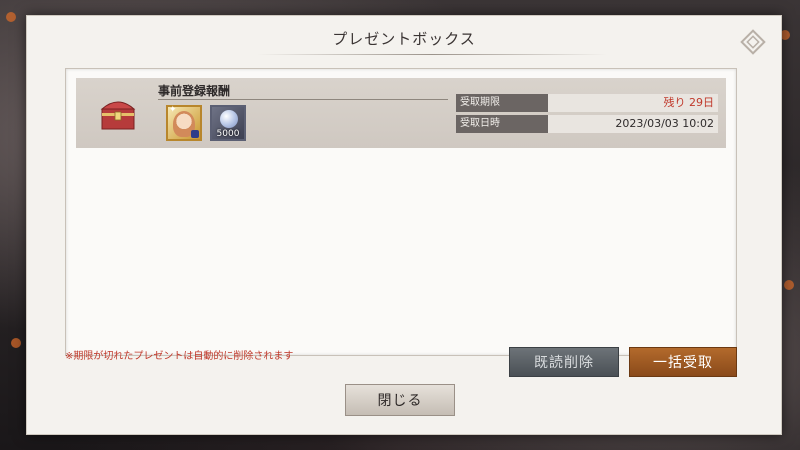 Image resolution: width=800 pixels, height=450 pixels. What do you see at coordinates (564, 362) in the screenshot?
I see `delete-read-button: 既読削除` at bounding box center [564, 362].